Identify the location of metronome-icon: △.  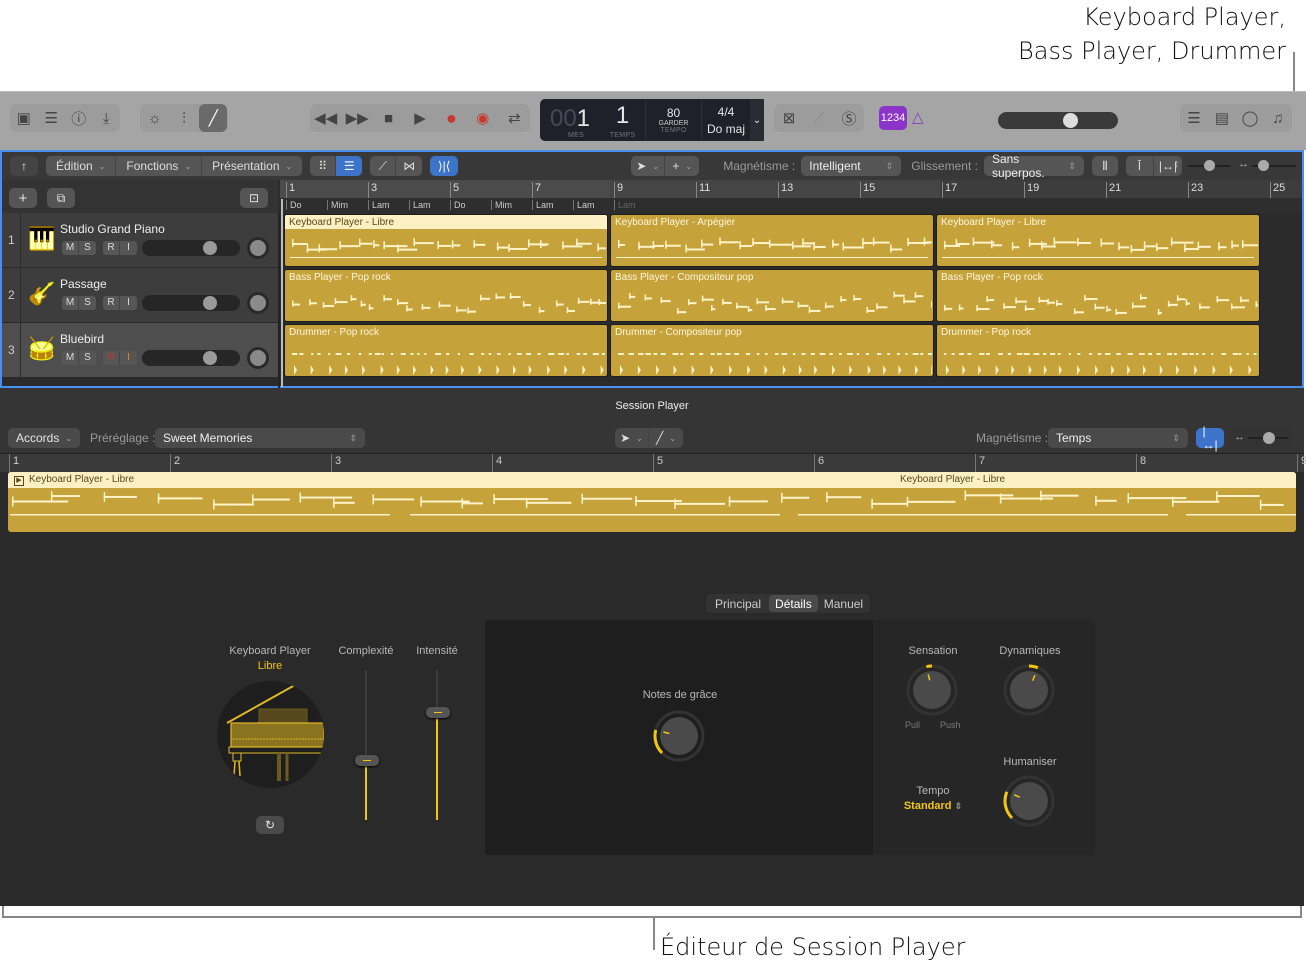
(918, 117).